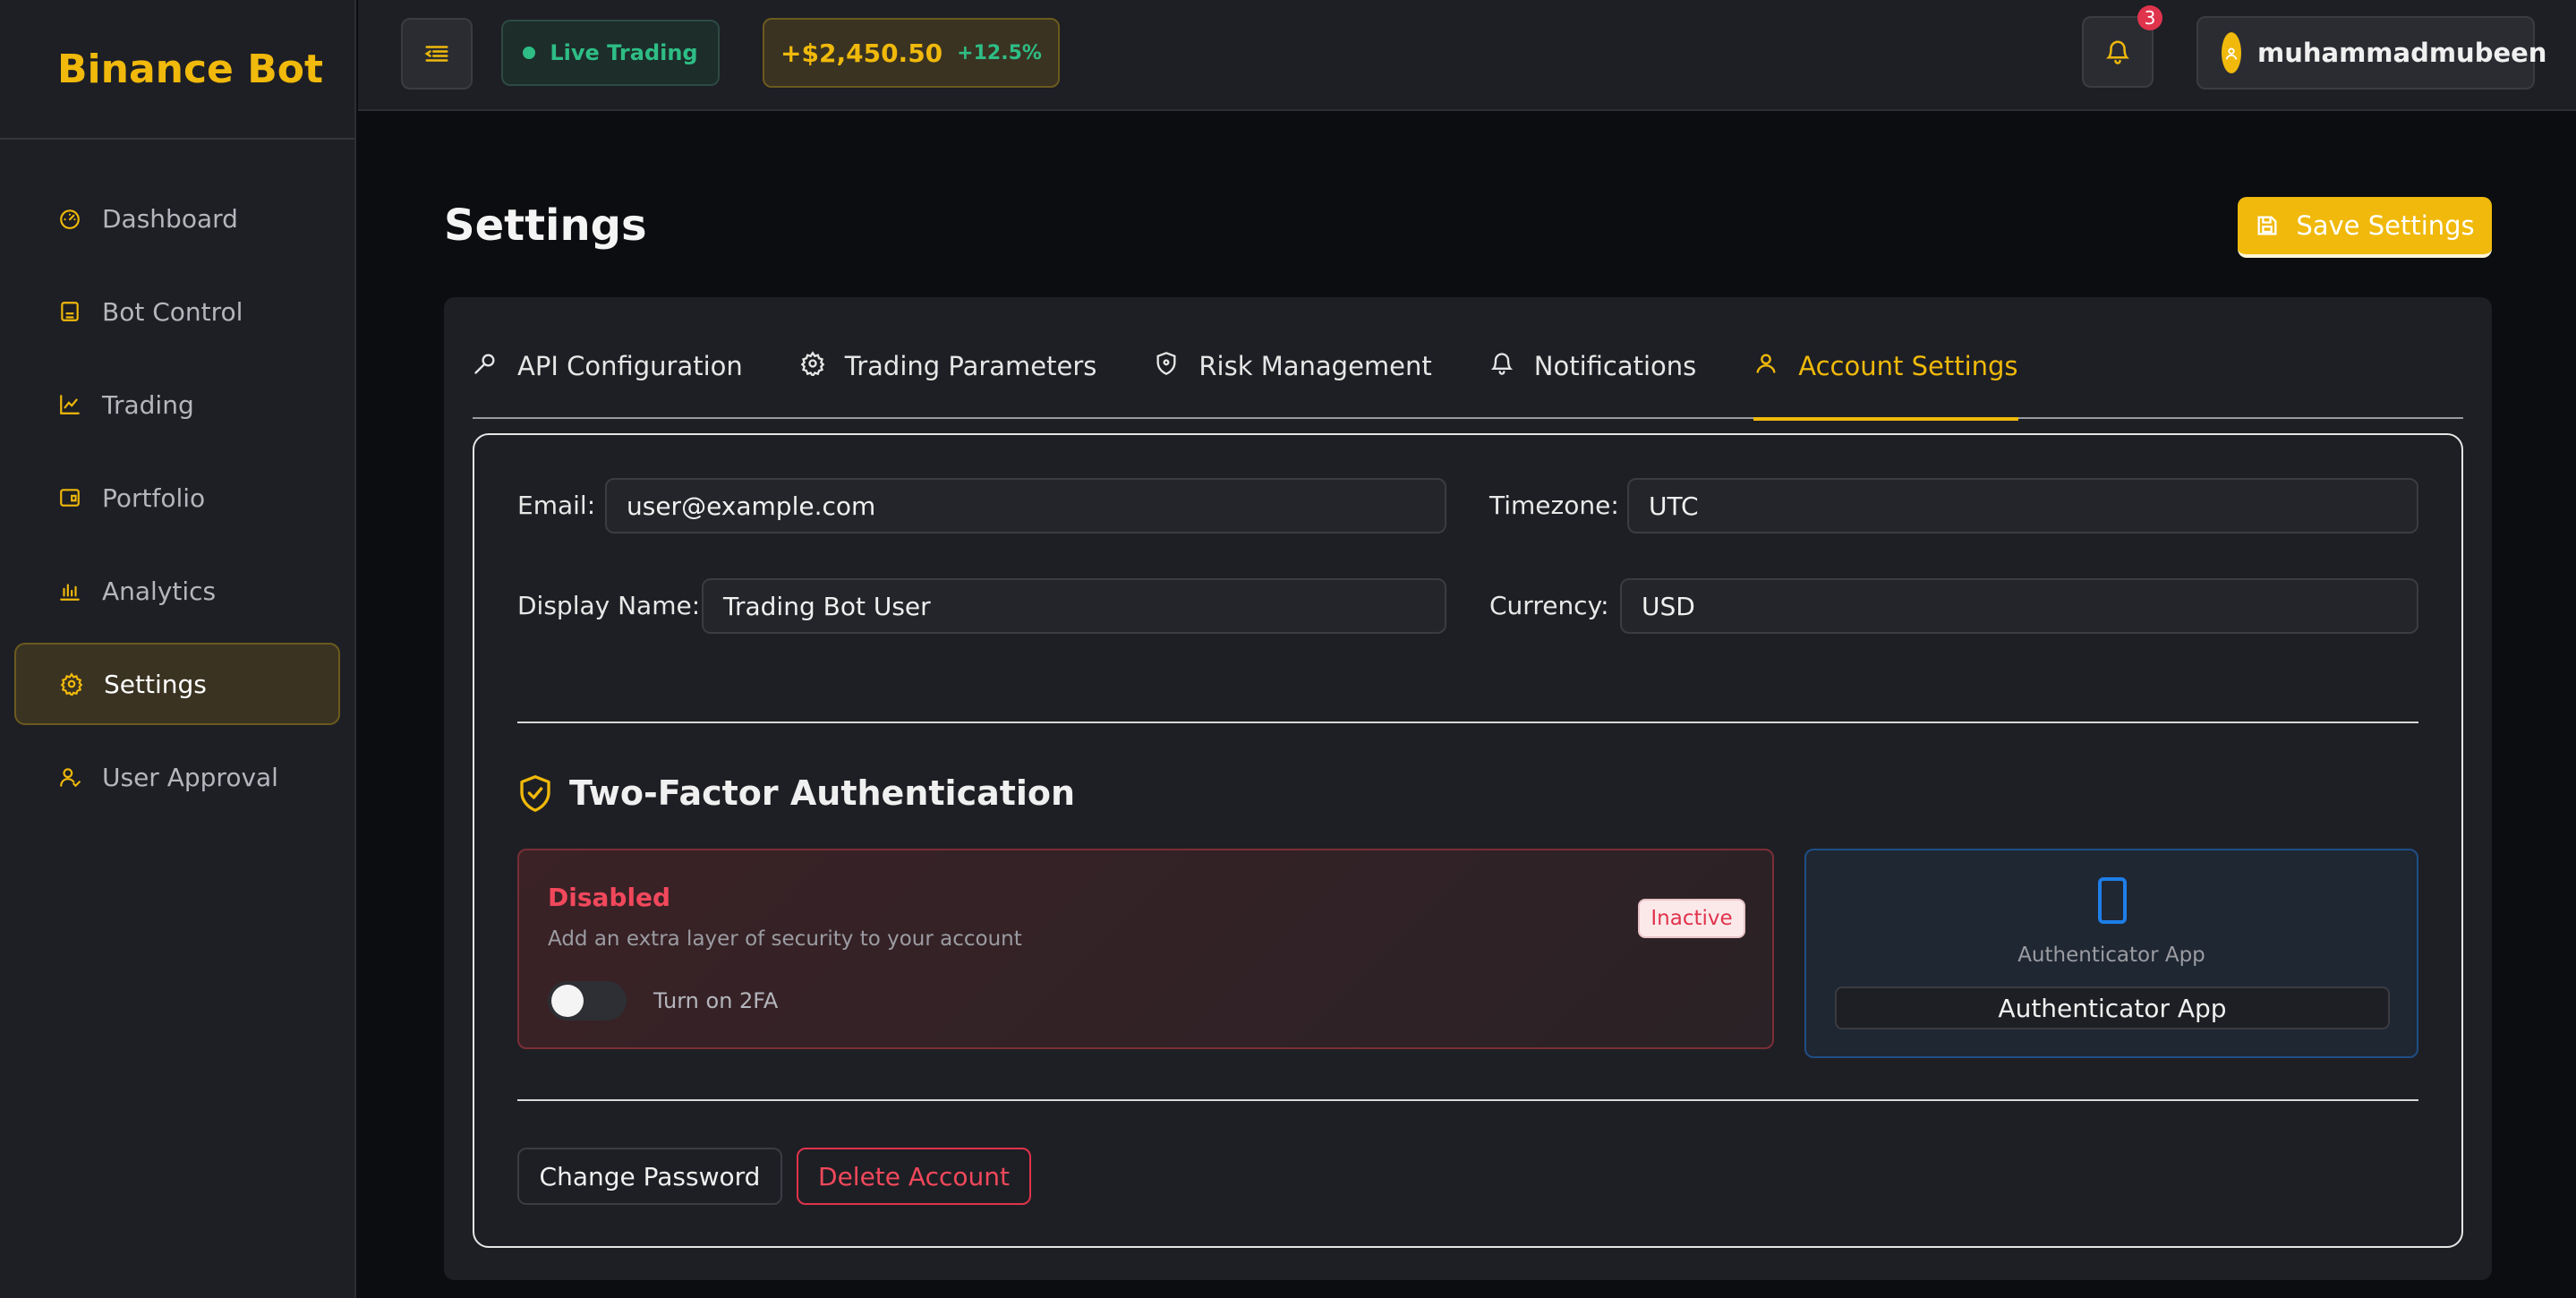 The image size is (2576, 1298). I want to click on sidebar-item-label: Settings, so click(155, 684).